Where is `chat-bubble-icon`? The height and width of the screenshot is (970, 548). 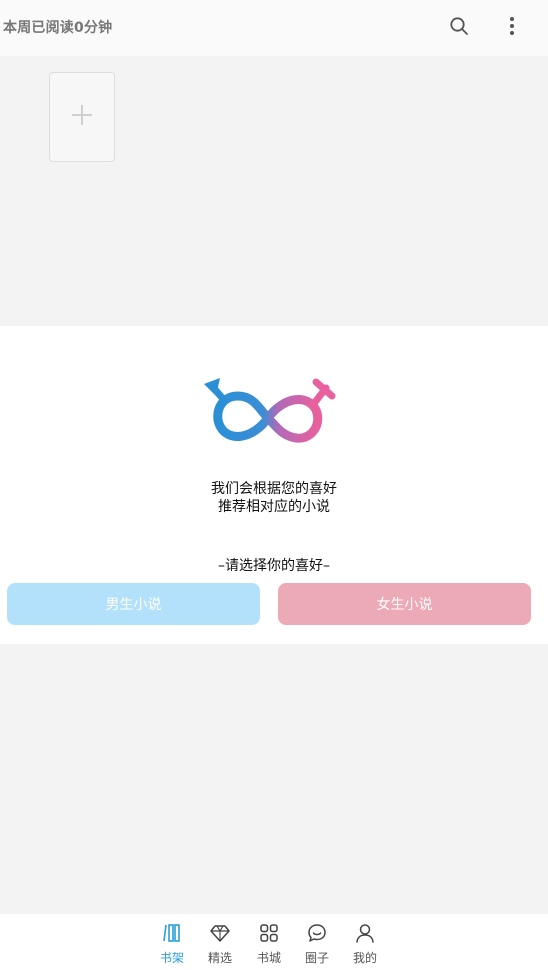
chat-bubble-icon is located at coordinates (317, 933).